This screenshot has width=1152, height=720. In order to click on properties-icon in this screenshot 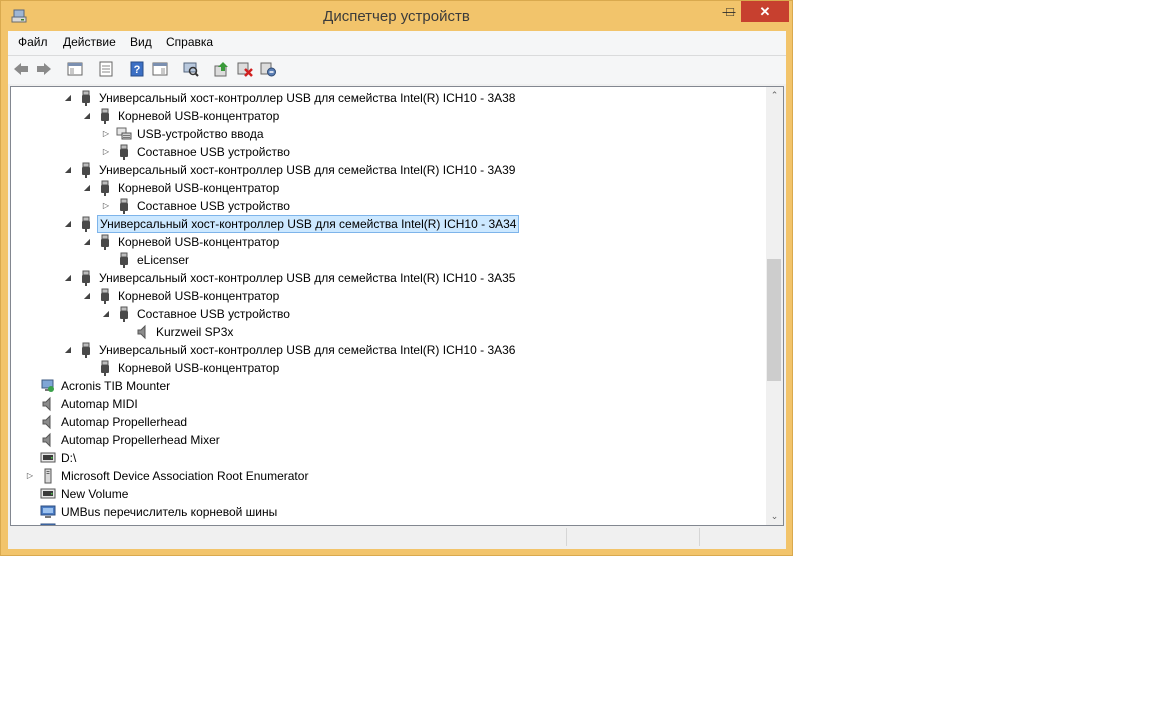, I will do `click(106, 69)`.